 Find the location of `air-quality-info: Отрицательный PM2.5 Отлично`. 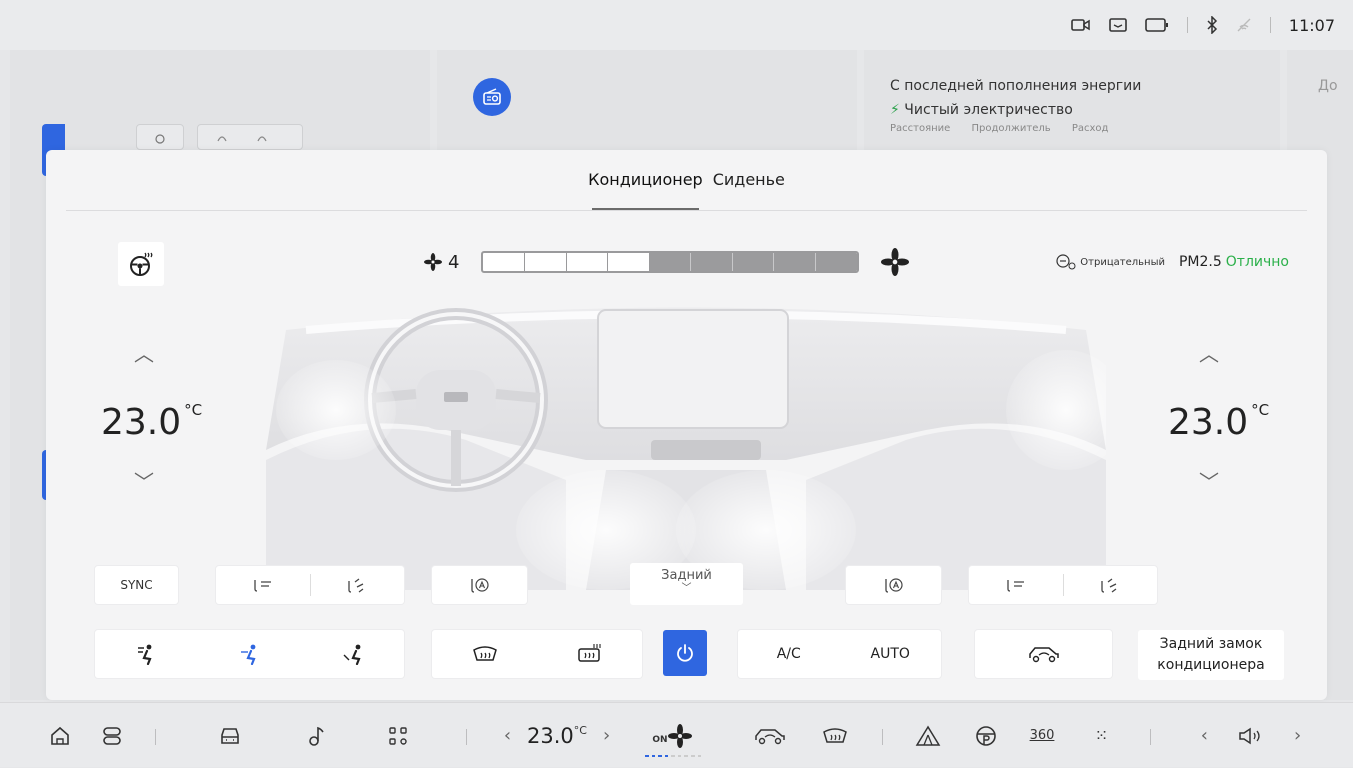

air-quality-info: Отрицательный PM2.5 Отлично is located at coordinates (1172, 262).